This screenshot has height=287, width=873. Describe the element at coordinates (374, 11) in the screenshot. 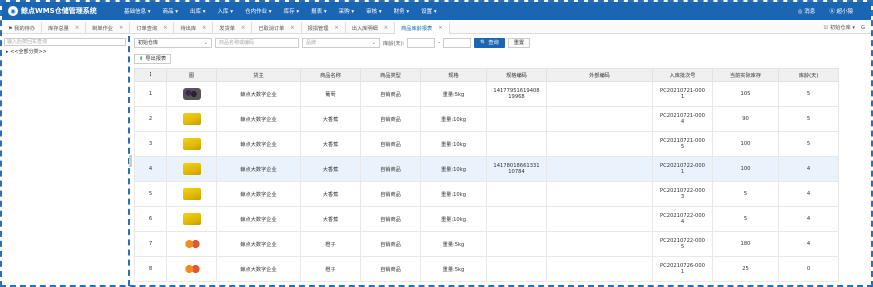

I see `menu-item-8: 审核 ▾` at that location.